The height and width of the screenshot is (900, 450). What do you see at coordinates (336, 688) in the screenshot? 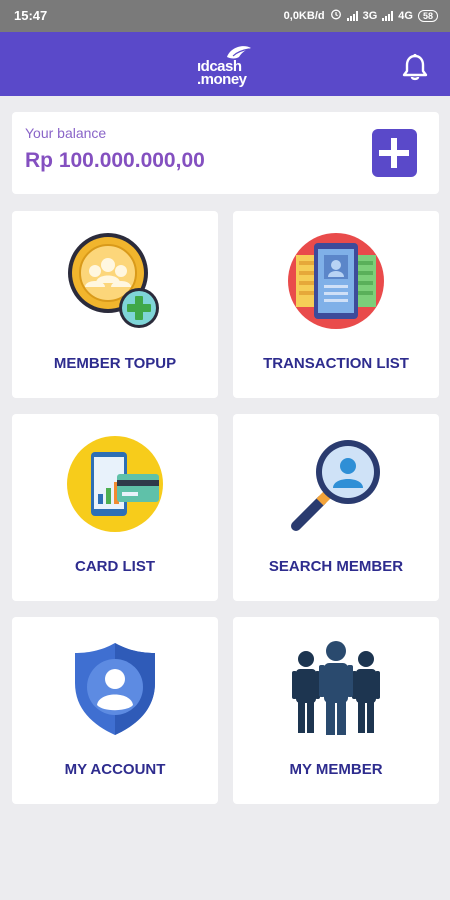
I see `group-members-icon` at bounding box center [336, 688].